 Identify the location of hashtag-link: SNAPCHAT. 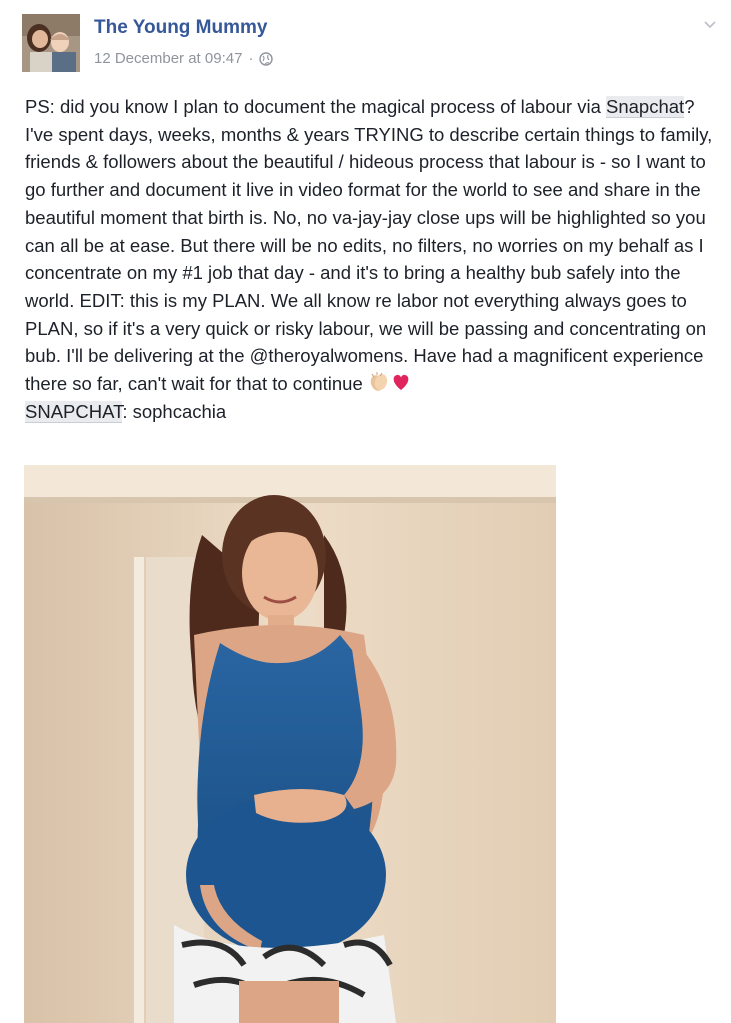
(74, 411).